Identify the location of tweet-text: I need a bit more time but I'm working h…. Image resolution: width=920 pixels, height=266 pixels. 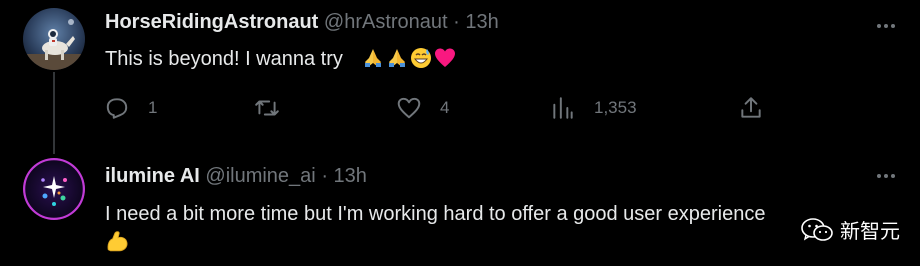
(435, 214).